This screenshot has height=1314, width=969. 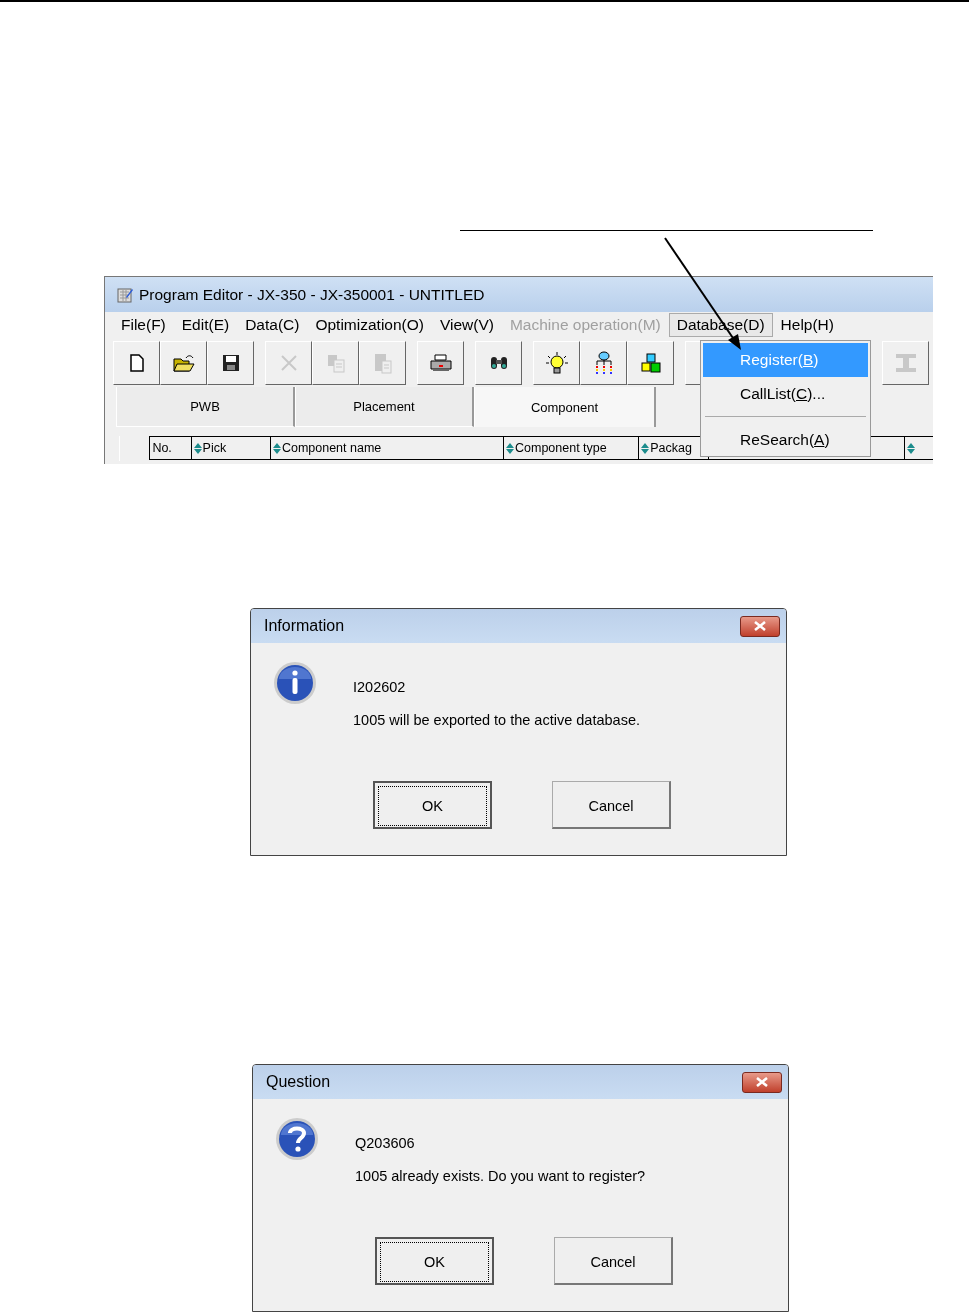 I want to click on i-beam-icon, so click(x=905, y=363).